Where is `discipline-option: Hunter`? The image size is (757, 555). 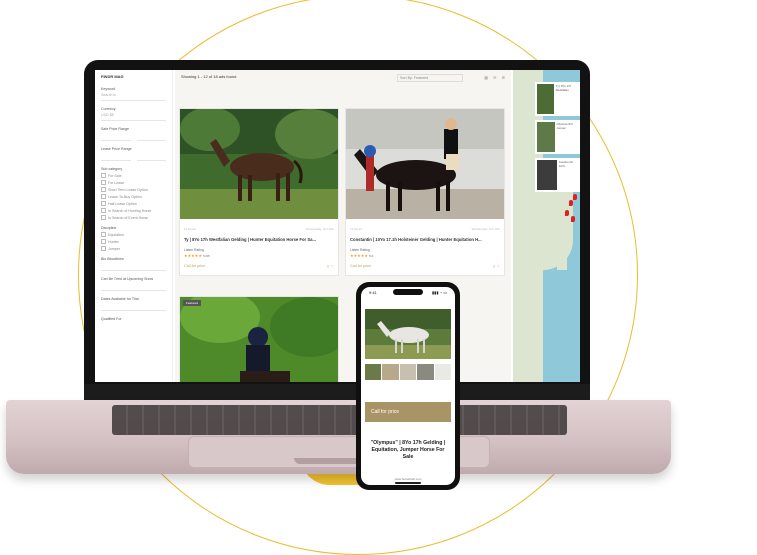
discipline-option: Hunter is located at coordinates (133, 241).